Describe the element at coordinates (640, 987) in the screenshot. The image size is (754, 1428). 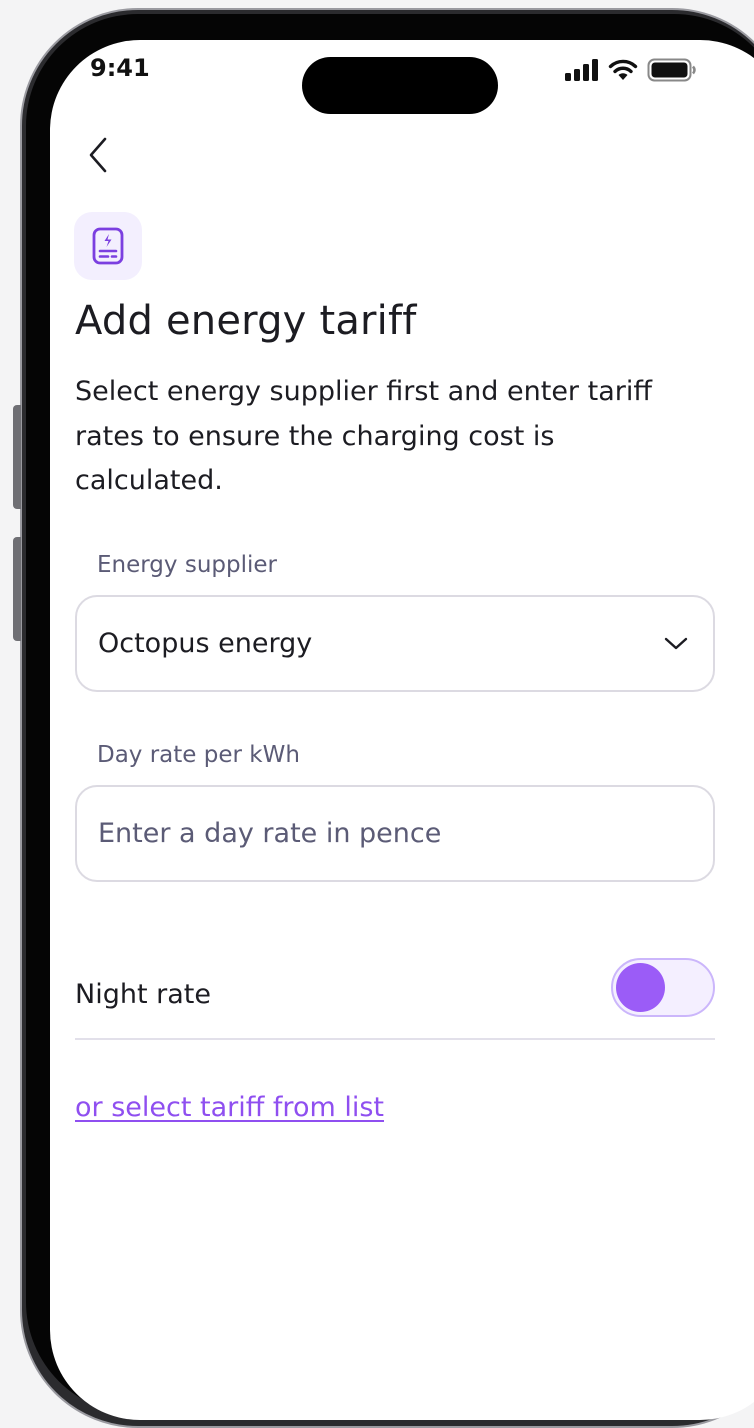
I see `toggle-knob` at that location.